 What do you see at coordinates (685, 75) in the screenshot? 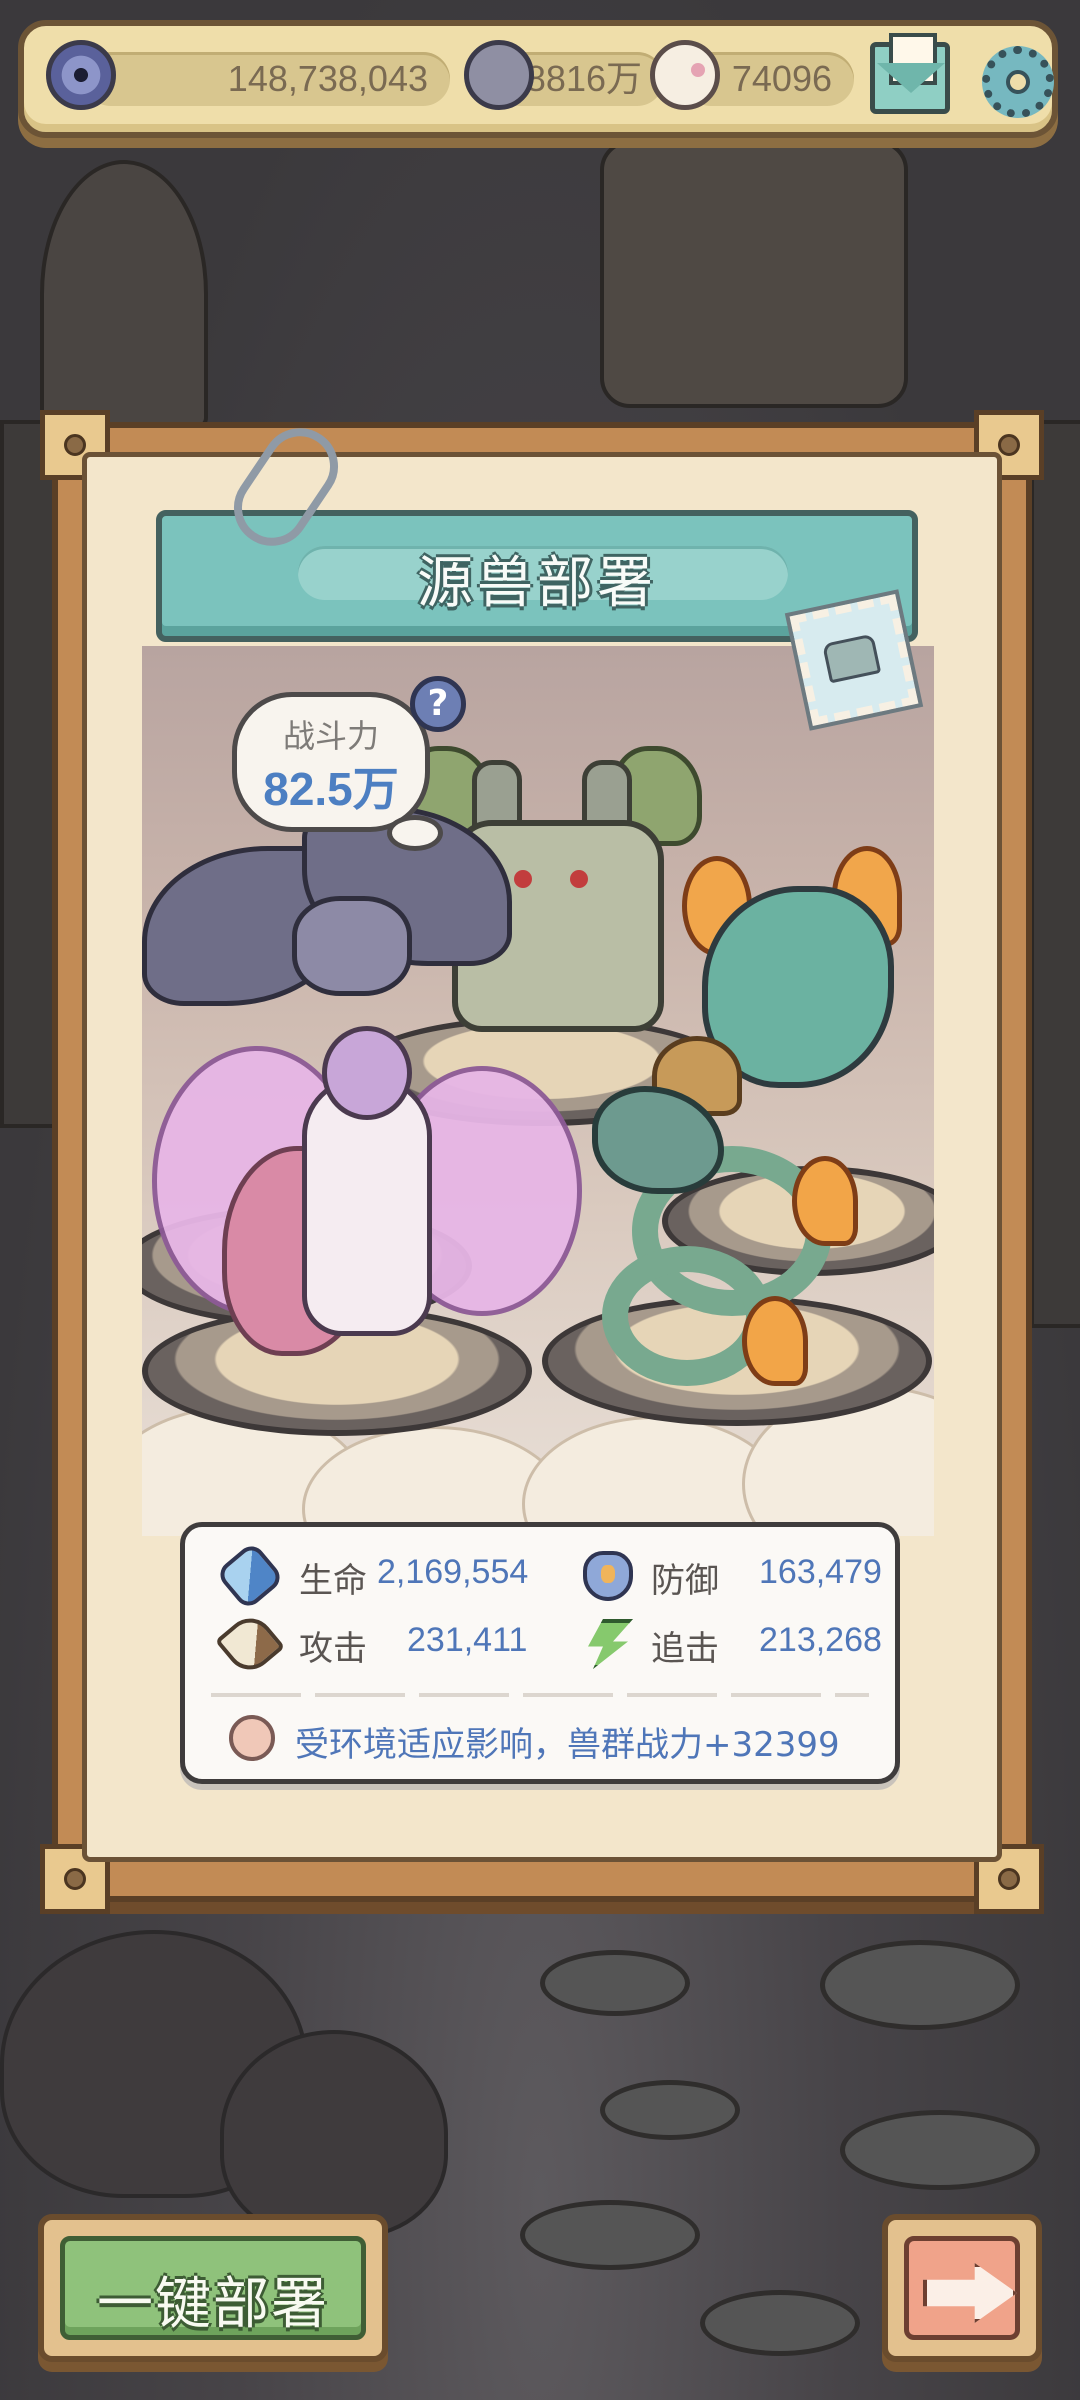
I see `ghost-icon` at bounding box center [685, 75].